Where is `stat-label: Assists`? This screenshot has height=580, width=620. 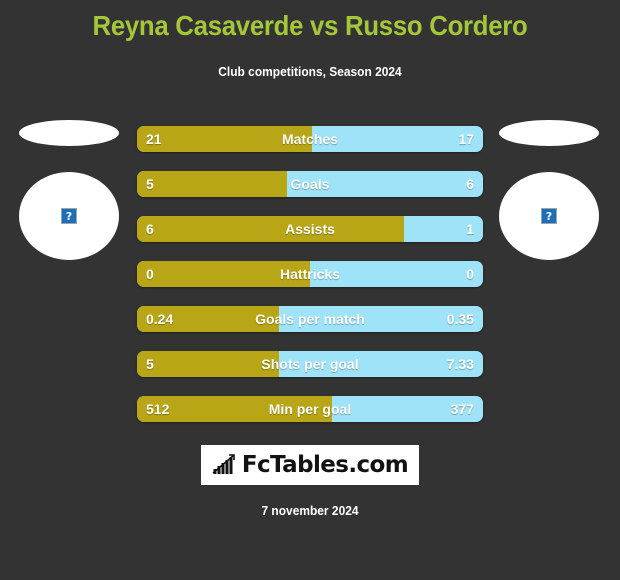 stat-label: Assists is located at coordinates (310, 229).